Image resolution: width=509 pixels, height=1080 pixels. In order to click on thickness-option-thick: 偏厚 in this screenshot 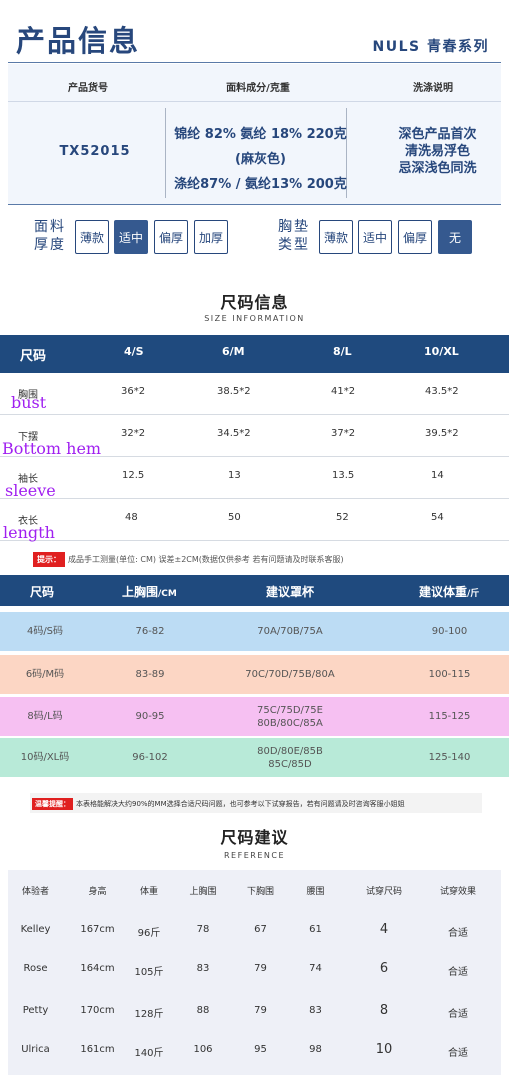, I will do `click(171, 237)`.